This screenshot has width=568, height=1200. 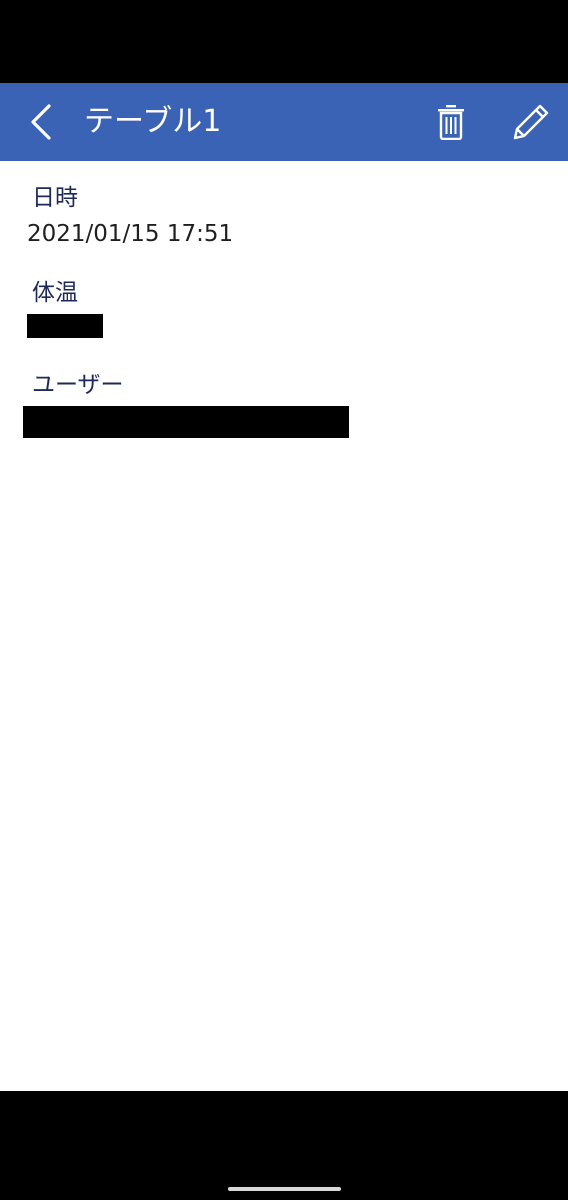 What do you see at coordinates (130, 234) in the screenshot?
I see `datetime-value: 2021/01/15 17:51` at bounding box center [130, 234].